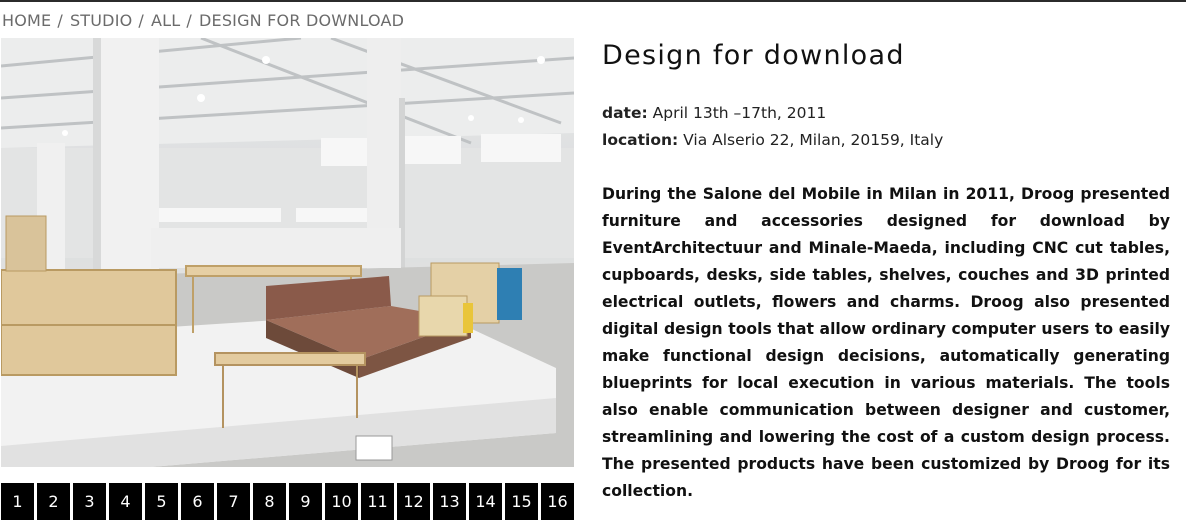  I want to click on breadcrumb-current: DESIGN FOR DOWNLOAD, so click(301, 20).